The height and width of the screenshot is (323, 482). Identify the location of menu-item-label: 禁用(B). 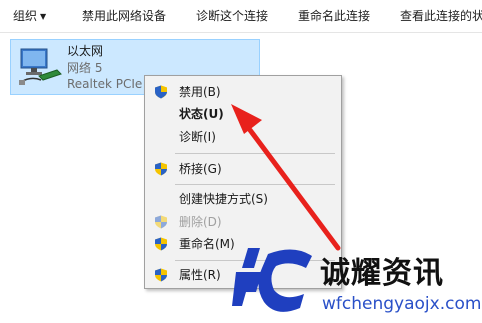
(200, 92).